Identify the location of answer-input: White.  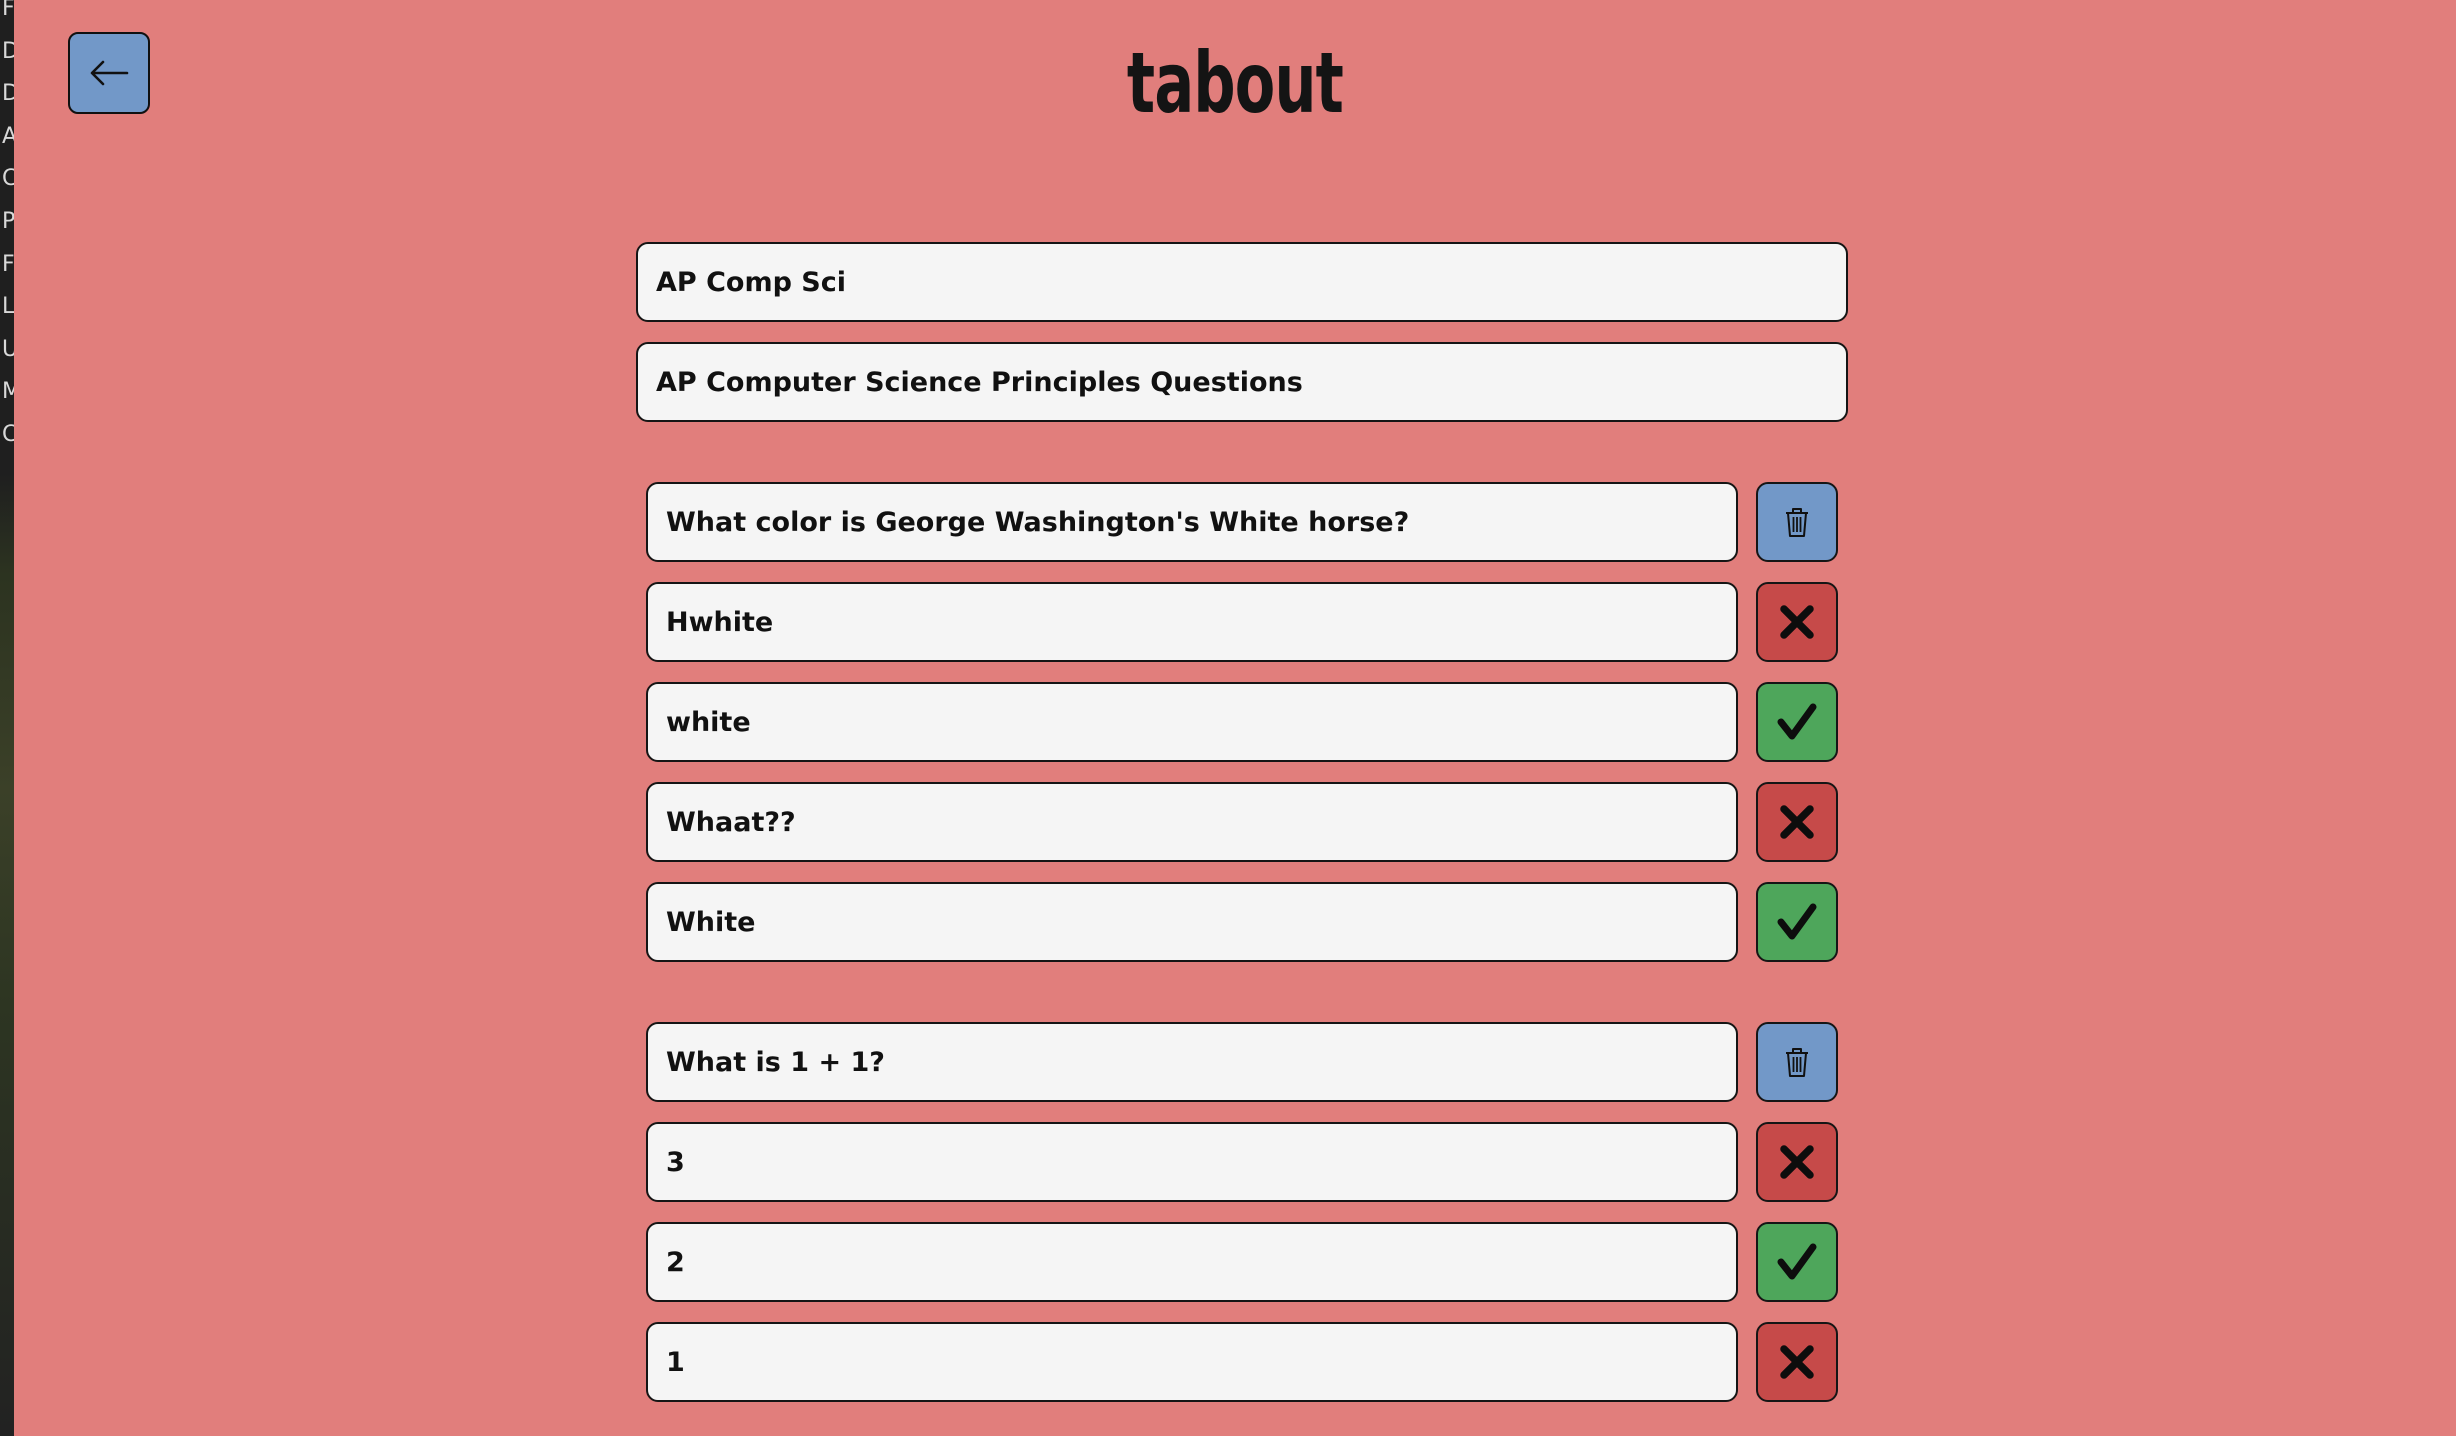
(1192, 922).